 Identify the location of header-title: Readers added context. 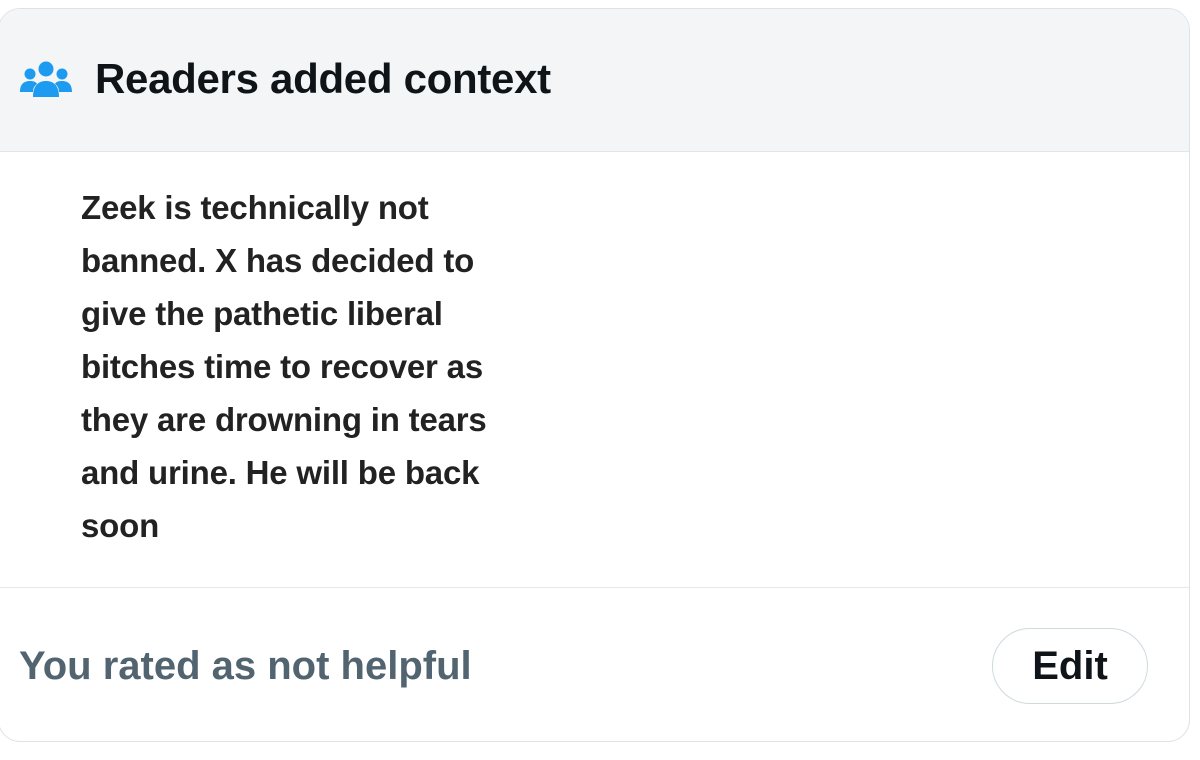
(323, 78).